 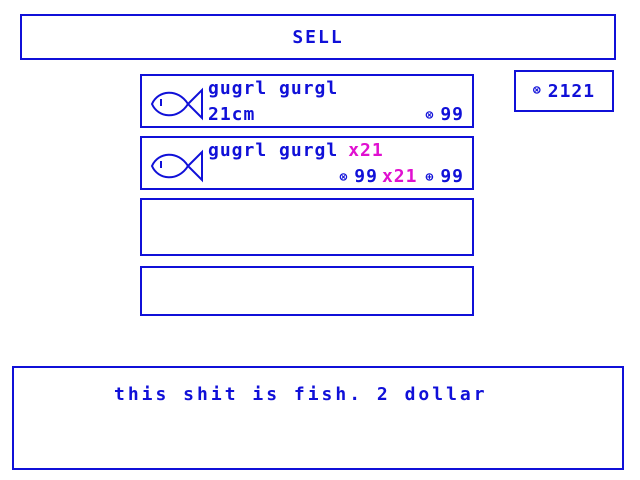 I want to click on fish-name: gugrl gurgl, so click(x=273, y=88).